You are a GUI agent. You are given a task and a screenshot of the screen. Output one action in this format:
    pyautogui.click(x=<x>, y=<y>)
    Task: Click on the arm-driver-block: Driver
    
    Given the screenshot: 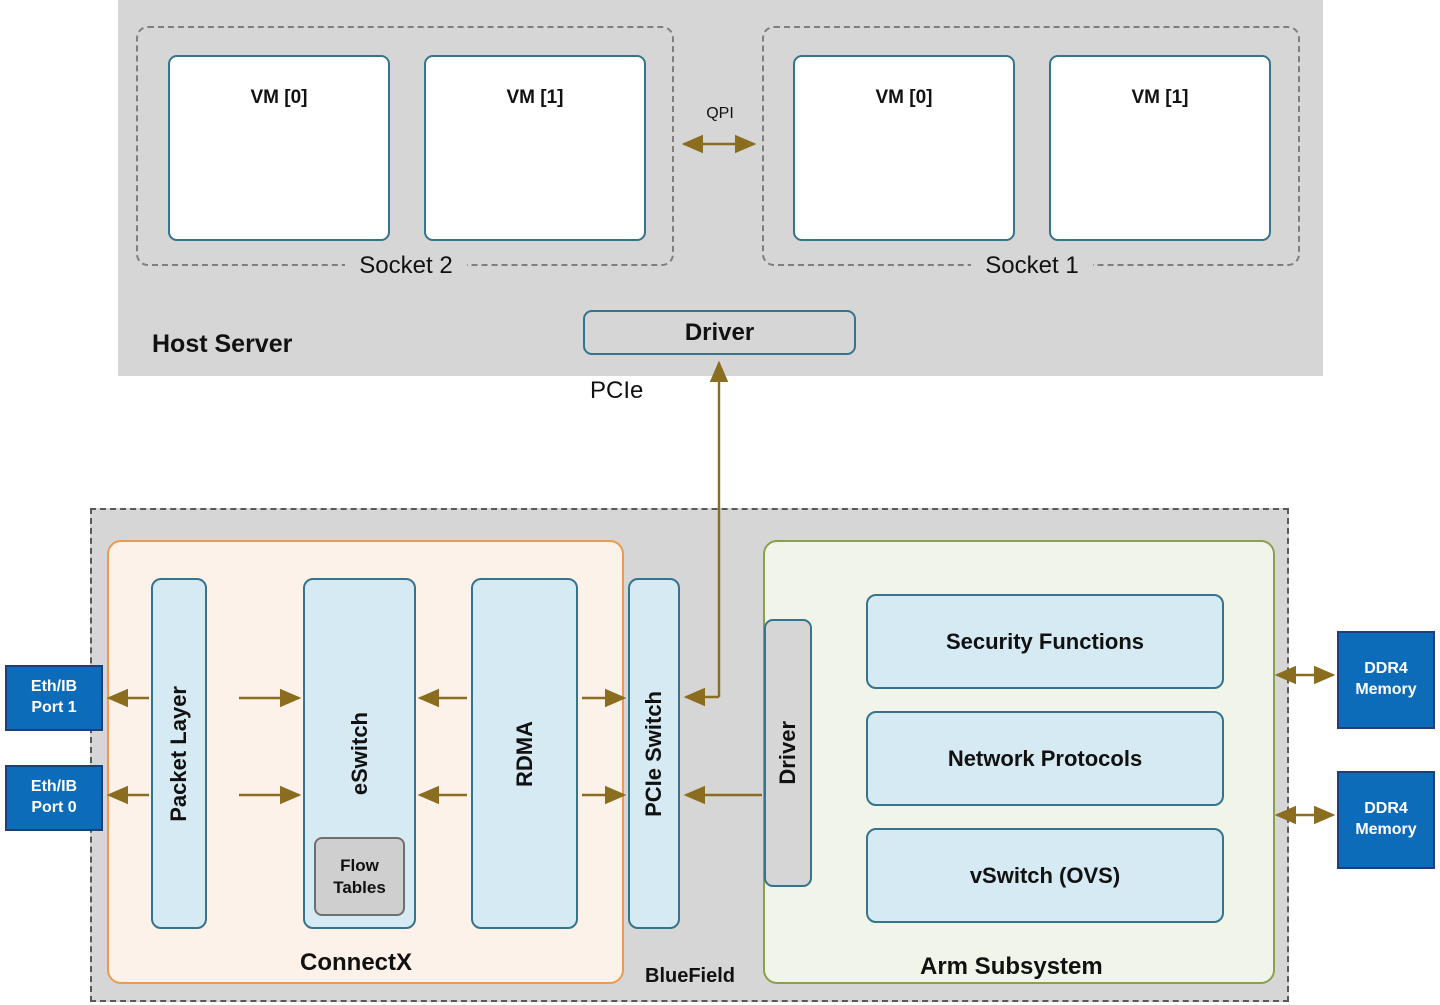 What is the action you would take?
    pyautogui.click(x=788, y=753)
    